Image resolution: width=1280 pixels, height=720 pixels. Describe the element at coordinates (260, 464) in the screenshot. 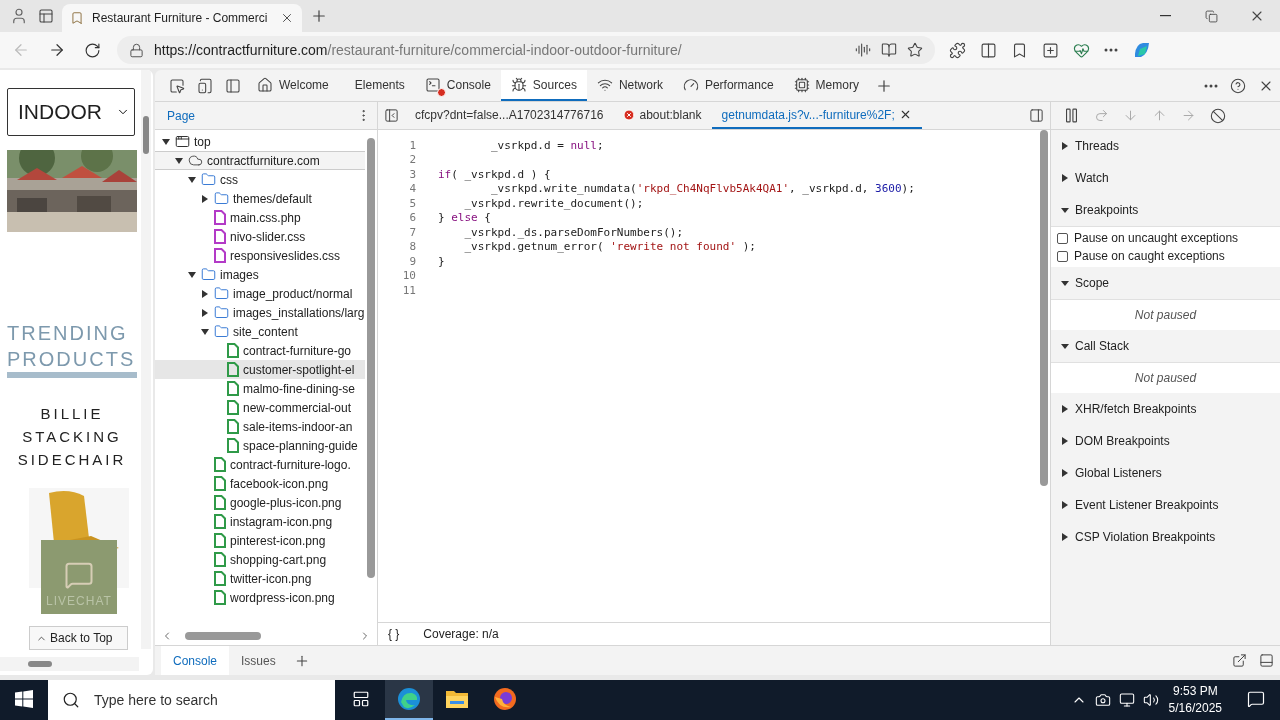

I see `tree-item: contract-furniture-logo.` at that location.